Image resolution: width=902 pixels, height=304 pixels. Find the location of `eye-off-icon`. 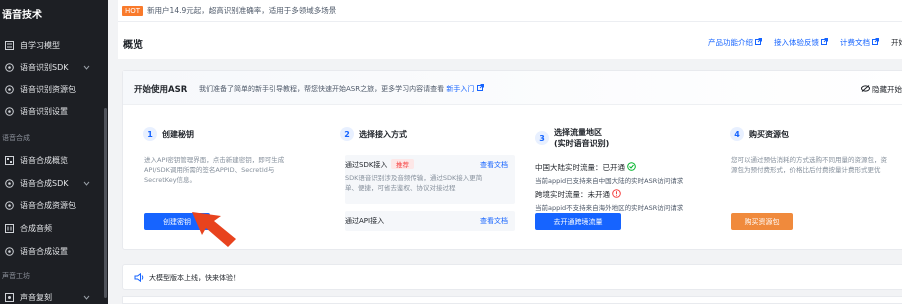

eye-off-icon is located at coordinates (865, 89).